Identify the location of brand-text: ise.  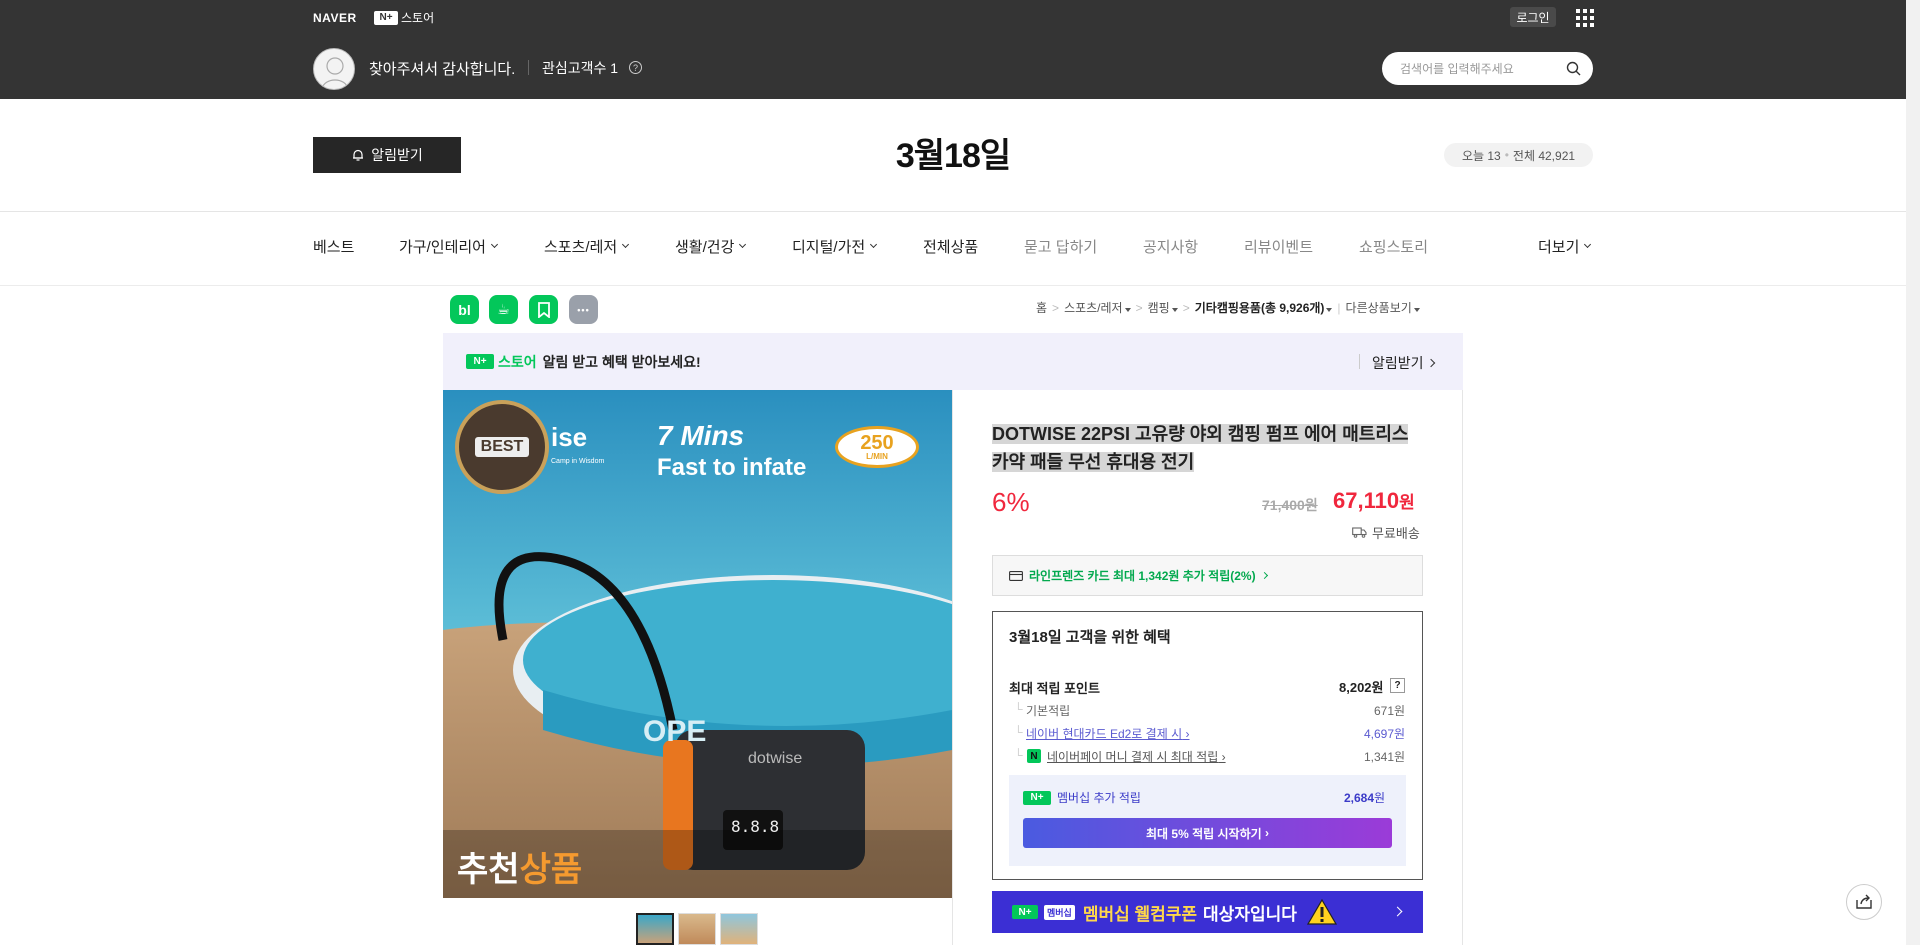
(569, 437).